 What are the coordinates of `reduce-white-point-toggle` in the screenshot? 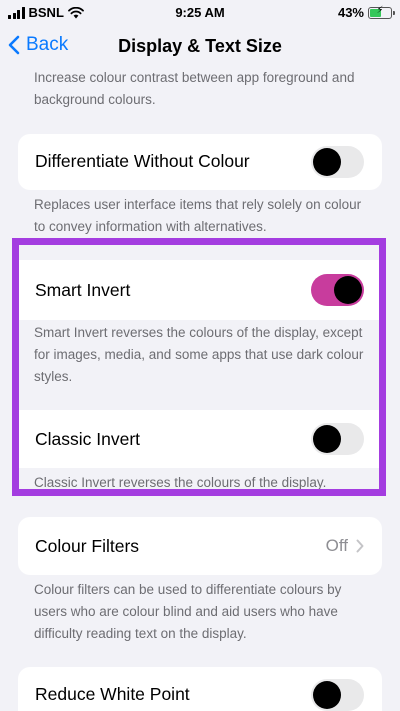 It's located at (337, 695).